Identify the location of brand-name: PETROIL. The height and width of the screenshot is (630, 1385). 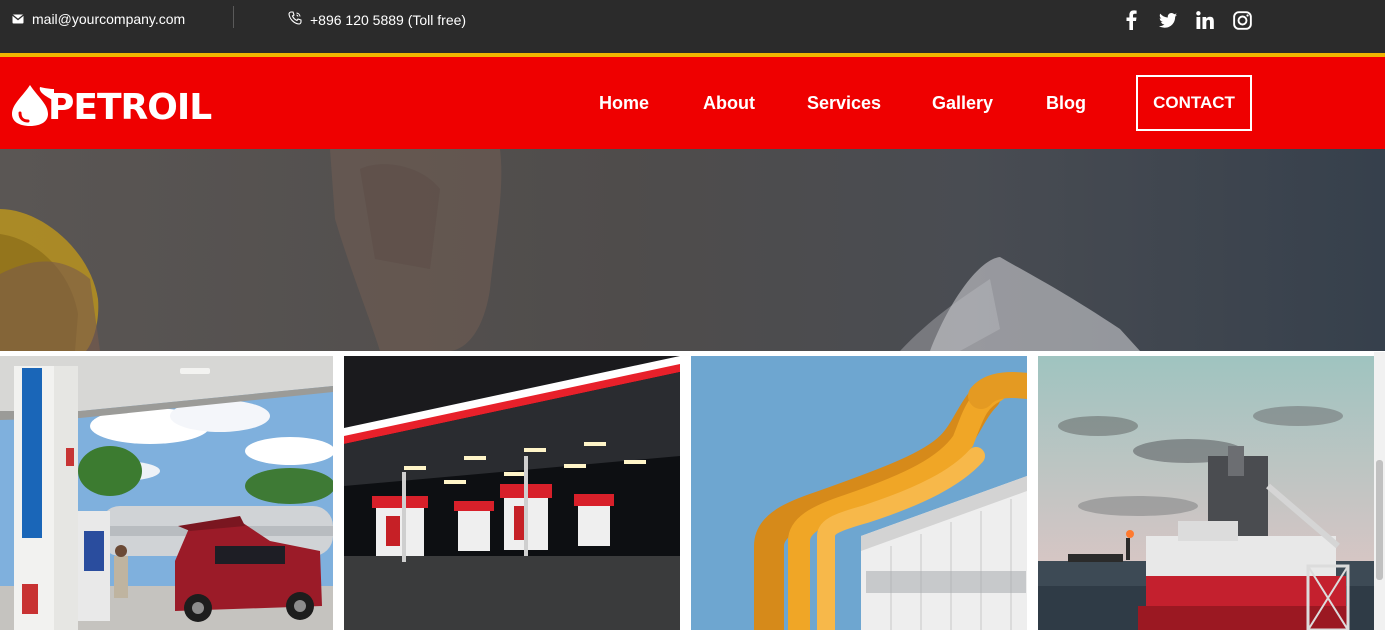
(130, 107).